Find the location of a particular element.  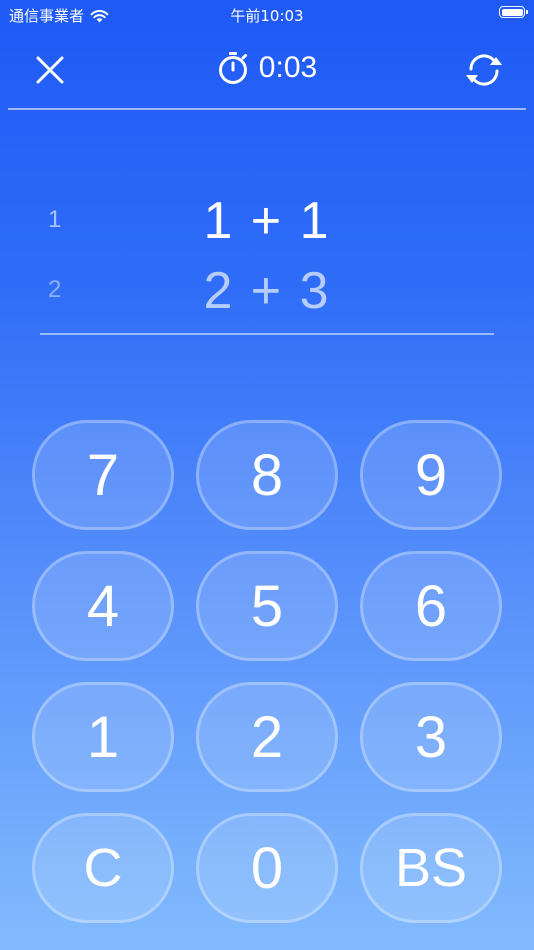

battery-level is located at coordinates (512, 12).